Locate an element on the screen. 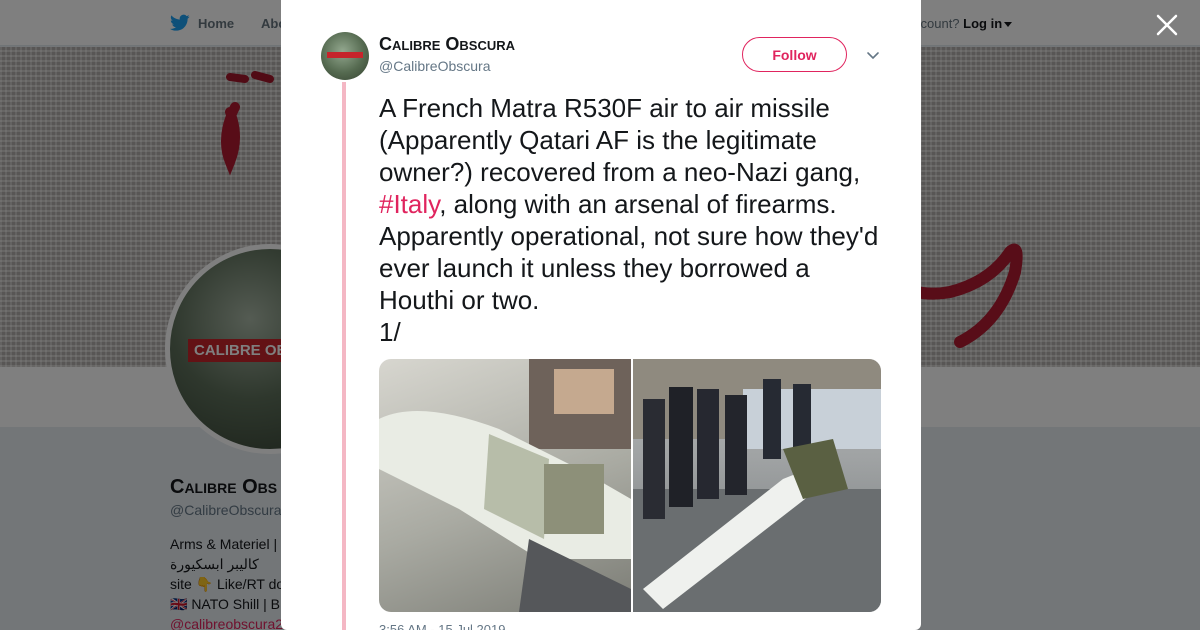 The width and height of the screenshot is (1200, 630). police-scene-illustration is located at coordinates (757, 485).